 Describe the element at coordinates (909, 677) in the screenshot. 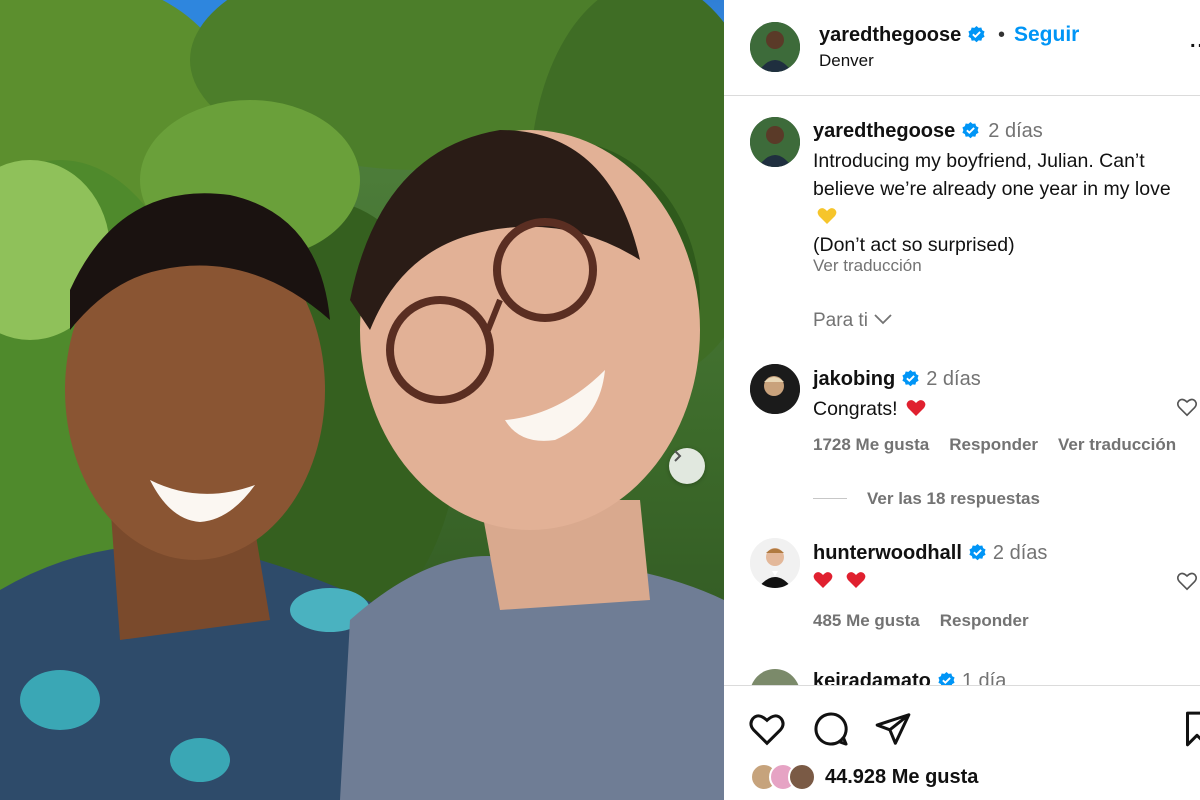

I see `comment-author: keiradamato 1 día` at that location.